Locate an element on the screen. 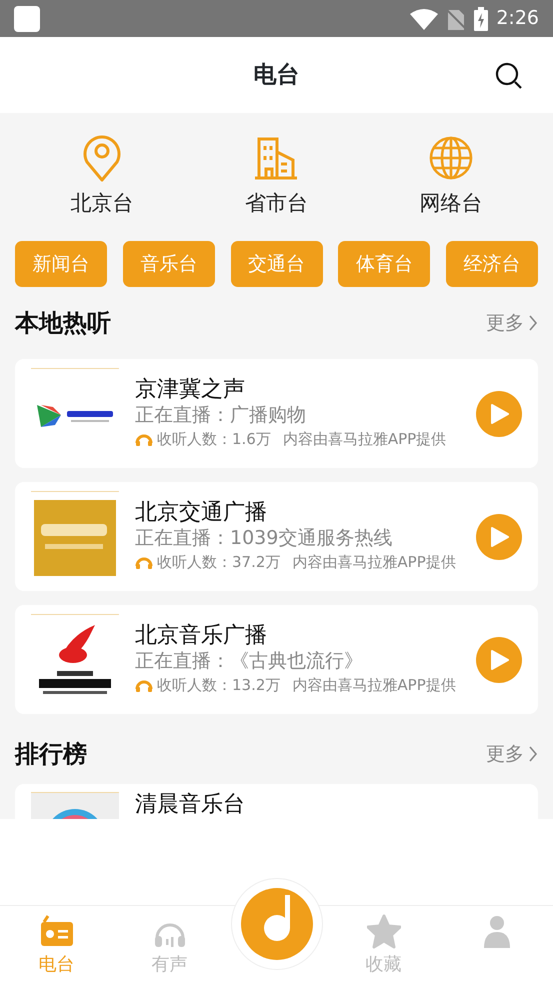 The height and width of the screenshot is (983, 553). station-name: 清晨音乐台 is located at coordinates (190, 804).